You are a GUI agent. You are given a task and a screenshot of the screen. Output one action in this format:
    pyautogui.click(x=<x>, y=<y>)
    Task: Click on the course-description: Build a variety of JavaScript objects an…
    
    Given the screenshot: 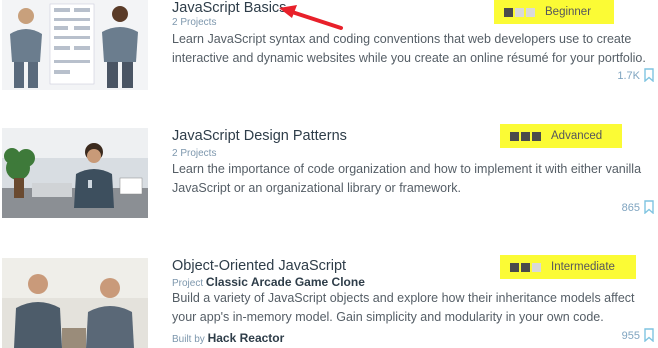 What is the action you would take?
    pyautogui.click(x=403, y=307)
    